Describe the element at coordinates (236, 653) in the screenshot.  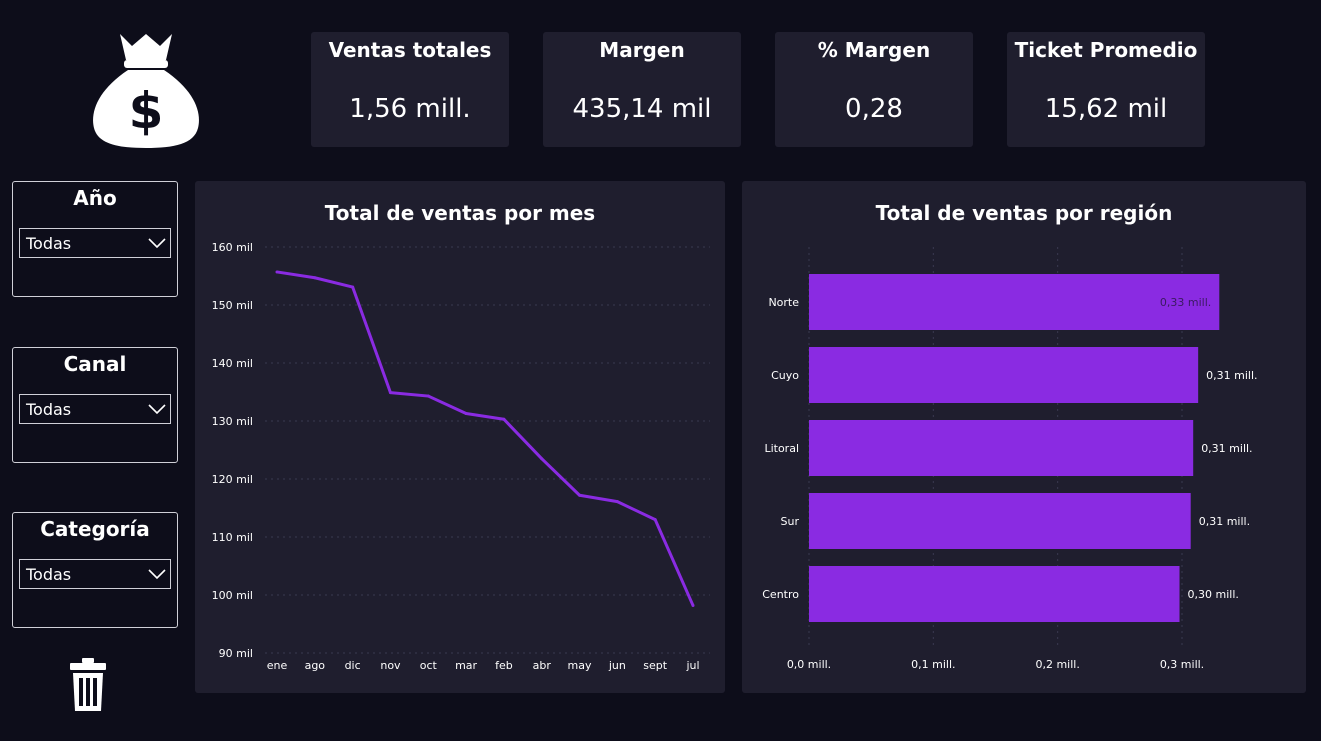
I see `y-tick-label: 90 mil` at that location.